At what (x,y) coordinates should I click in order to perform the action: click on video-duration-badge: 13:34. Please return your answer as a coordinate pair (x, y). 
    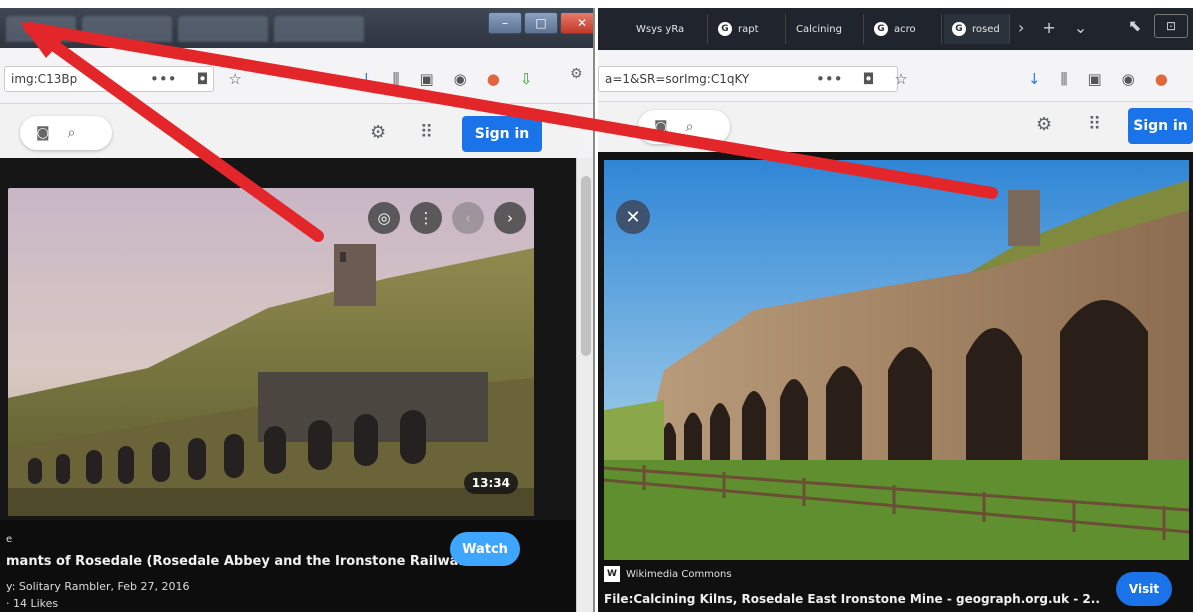
    Looking at the image, I should click on (490, 483).